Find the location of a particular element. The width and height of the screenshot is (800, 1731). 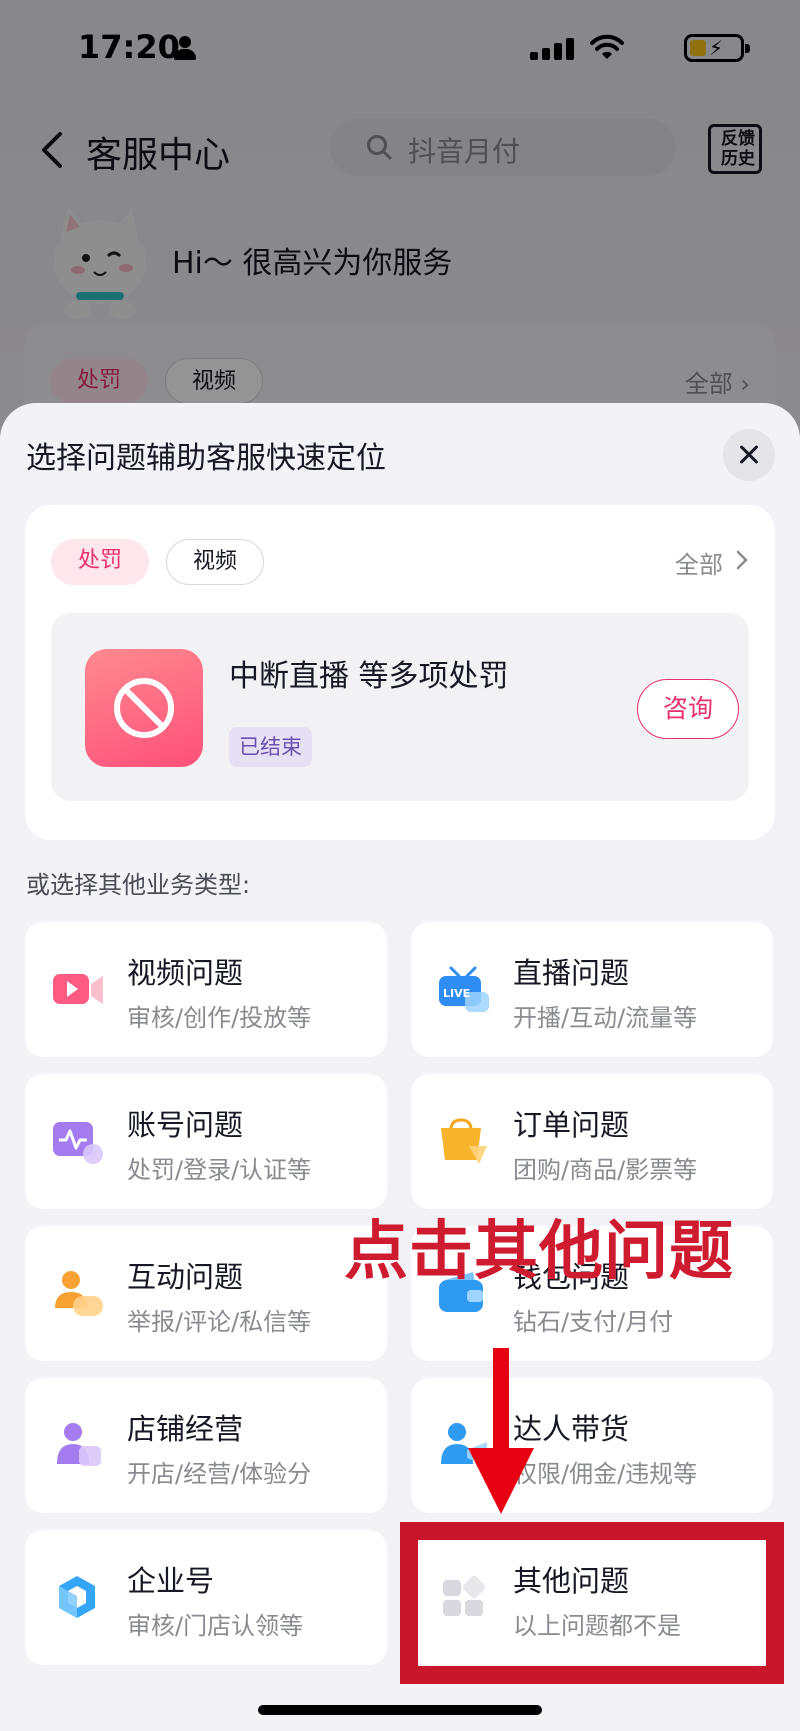

category-subtitle: 开播/互动/流量等 is located at coordinates (605, 1018).